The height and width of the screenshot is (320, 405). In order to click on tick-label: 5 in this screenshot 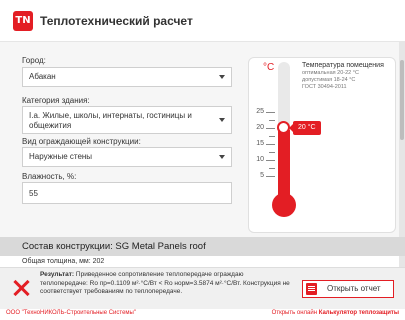, I will do `click(262, 175)`.